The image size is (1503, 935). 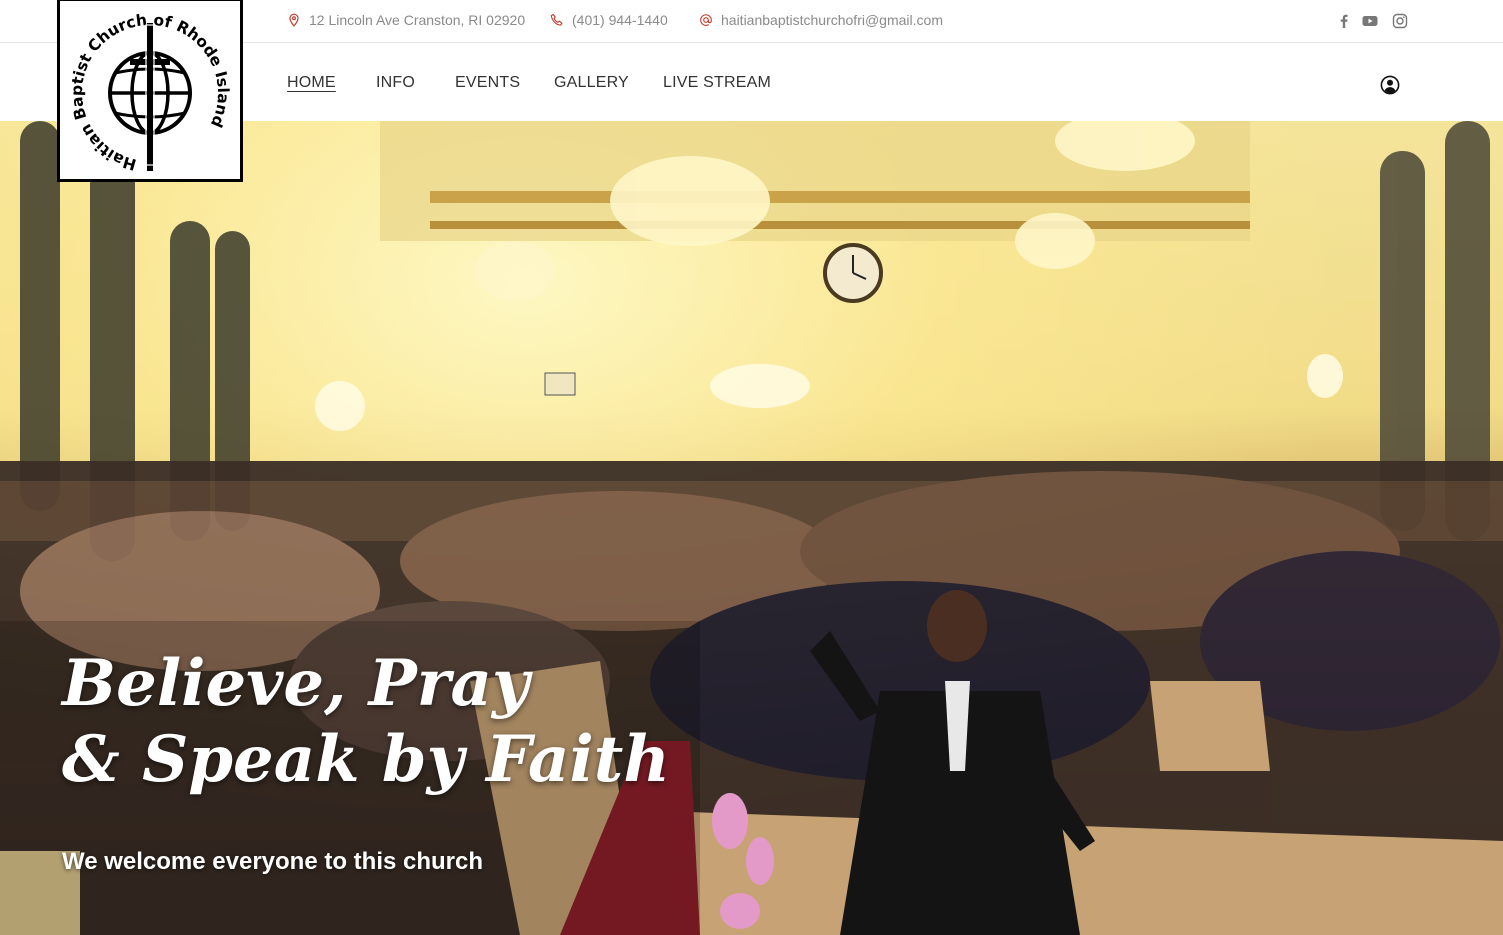 I want to click on church-logo: Haitian Baptist Church of Rhode Island, so click(x=150, y=91).